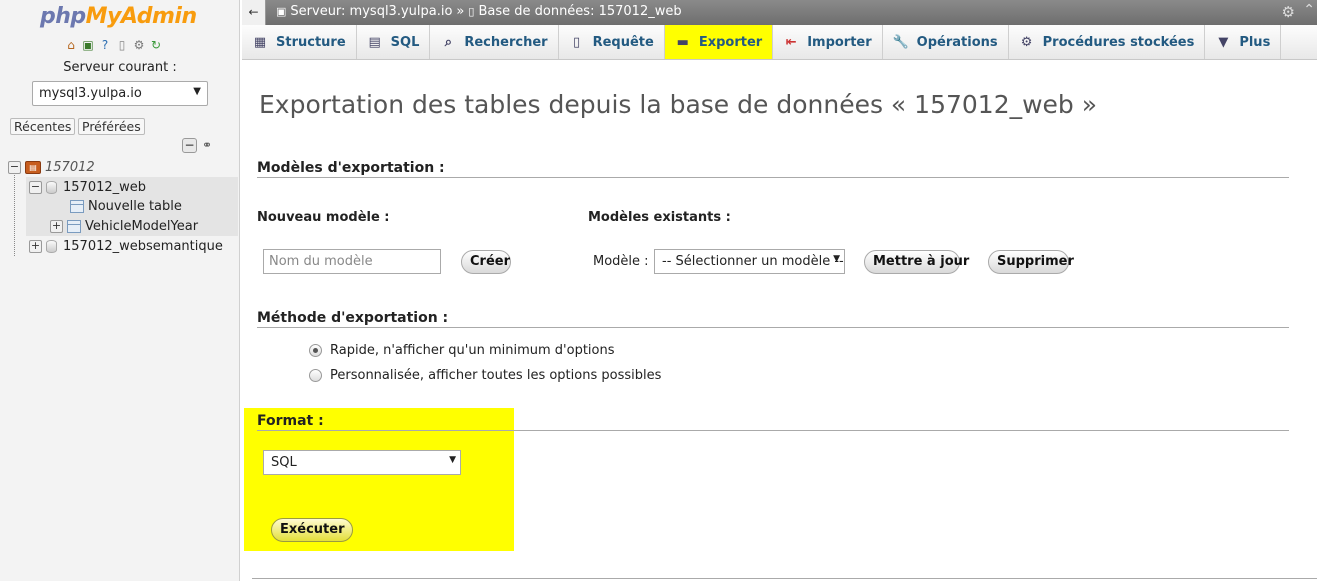 Image resolution: width=1317 pixels, height=581 pixels. I want to click on tab-import: ⇤ Importer, so click(828, 42).